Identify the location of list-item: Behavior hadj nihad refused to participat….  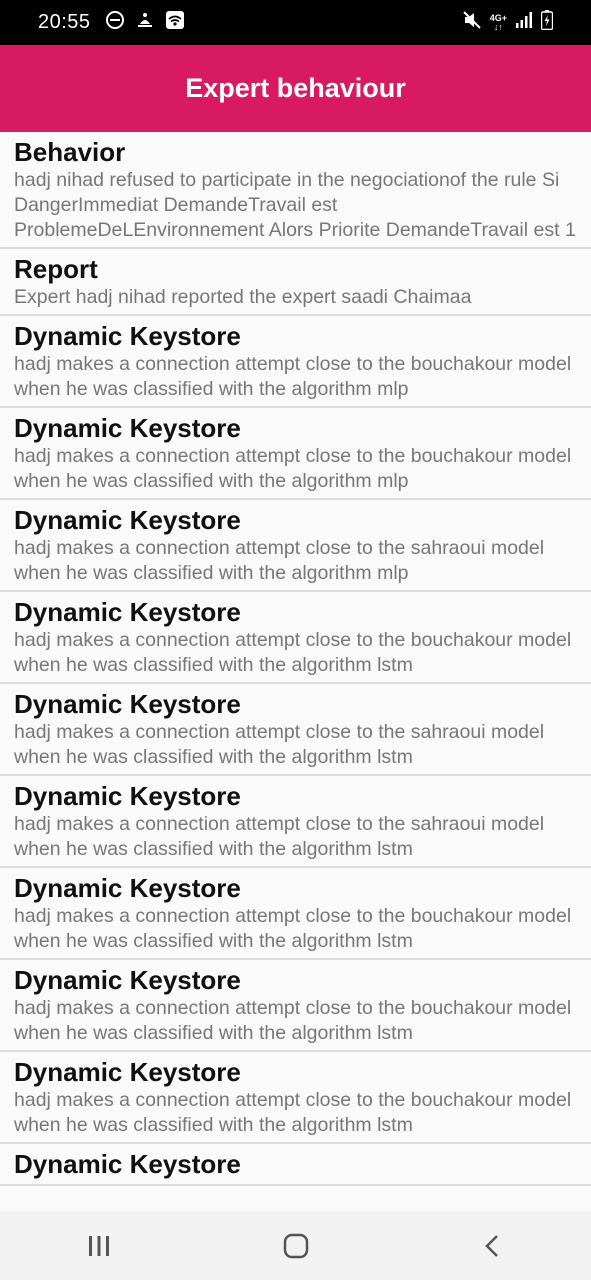
(295, 190).